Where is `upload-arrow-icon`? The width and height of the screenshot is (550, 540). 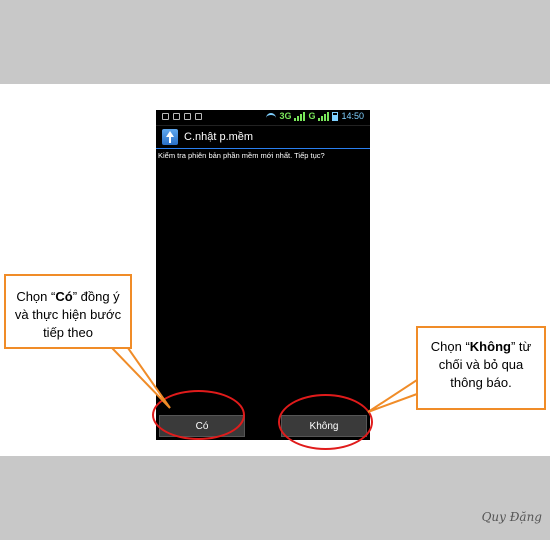 upload-arrow-icon is located at coordinates (170, 137).